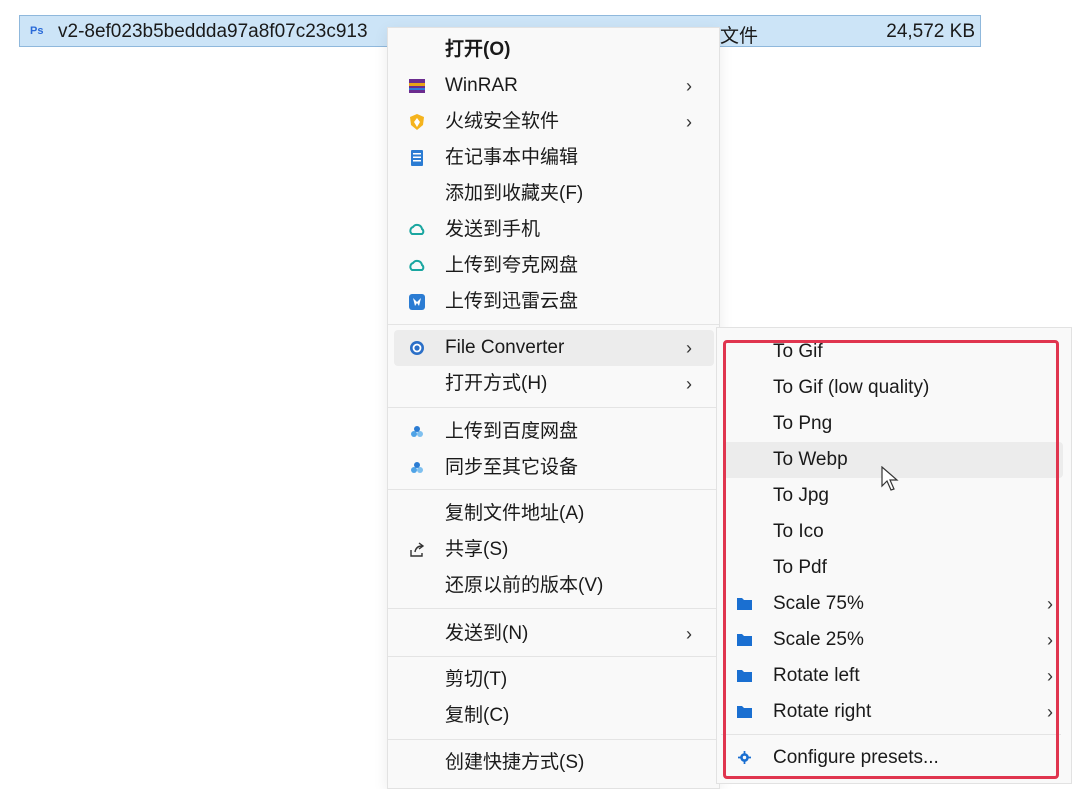 This screenshot has width=1080, height=789. I want to click on submenu-item-to-png: To Png, so click(893, 424).